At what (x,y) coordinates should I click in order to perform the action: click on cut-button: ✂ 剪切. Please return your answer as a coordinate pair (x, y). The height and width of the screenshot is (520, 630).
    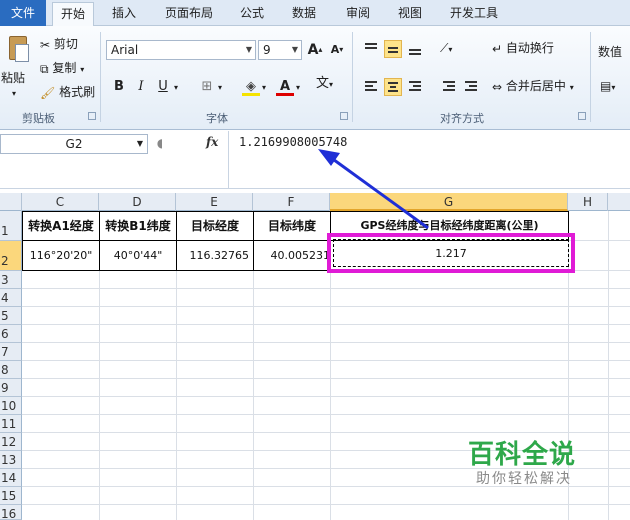
    Looking at the image, I should click on (59, 44).